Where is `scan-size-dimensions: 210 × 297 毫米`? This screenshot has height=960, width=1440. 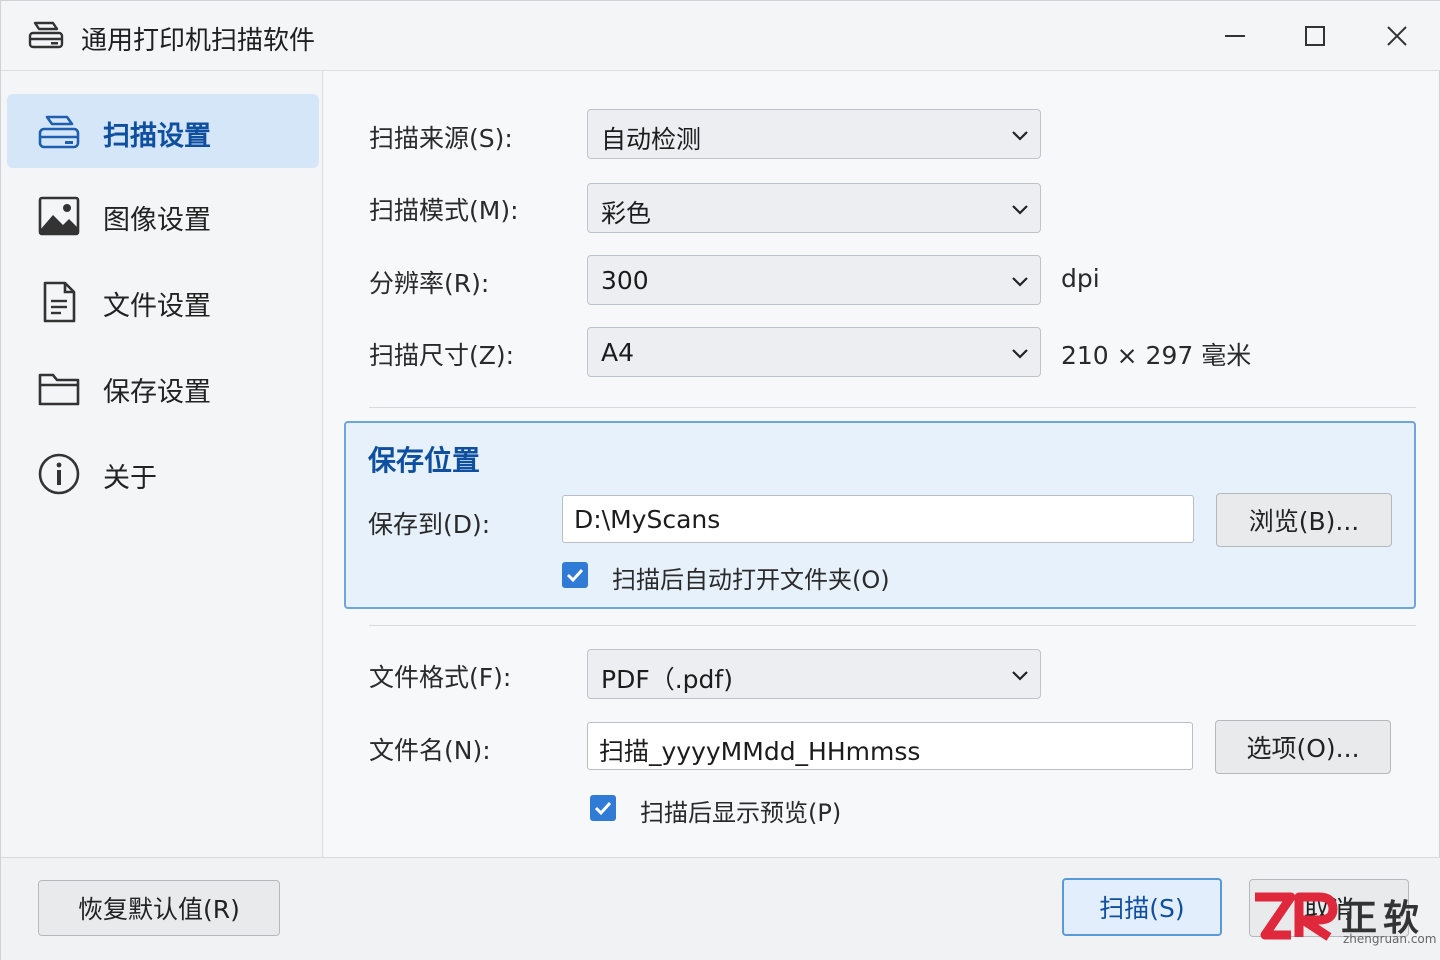
scan-size-dimensions: 210 × 297 毫米 is located at coordinates (1156, 355).